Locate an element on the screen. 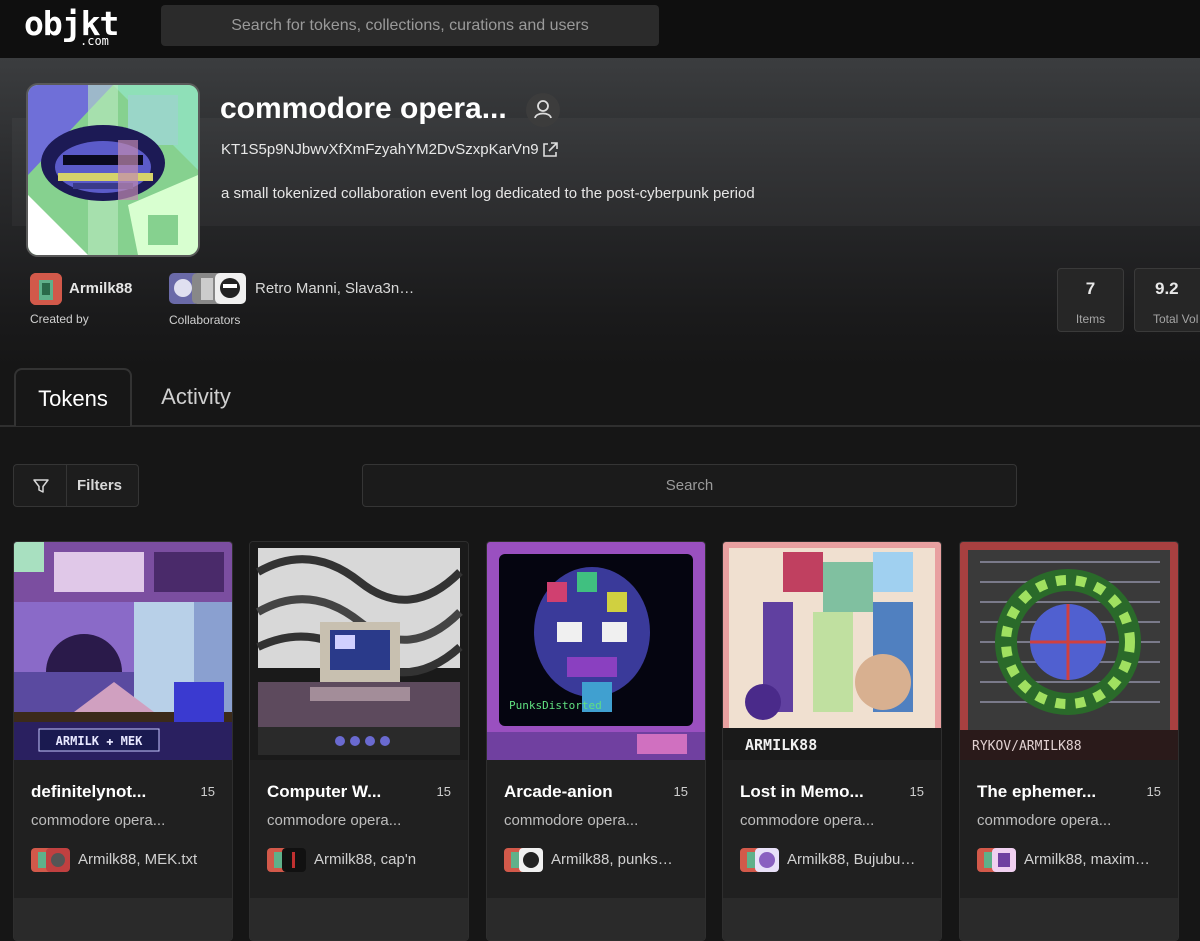 The image size is (1200, 941). token-artwork is located at coordinates (359, 651).